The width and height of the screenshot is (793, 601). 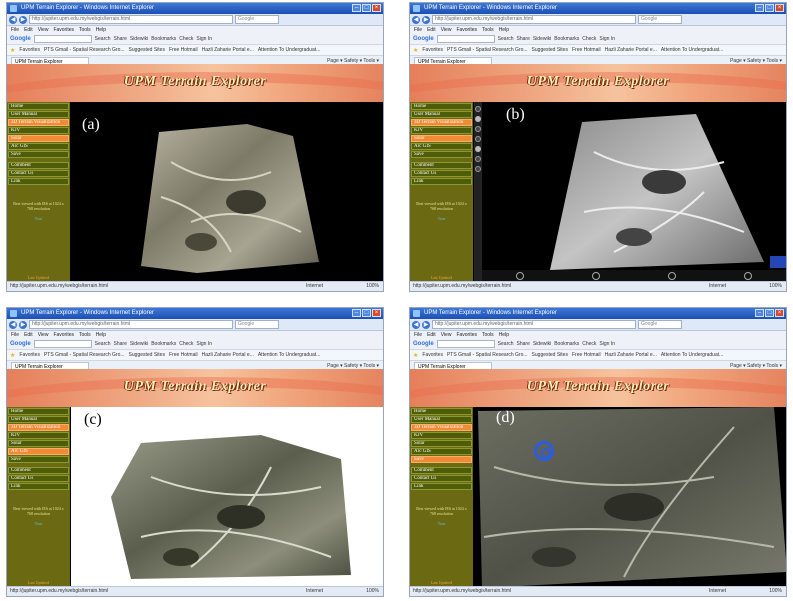 What do you see at coordinates (418, 30) in the screenshot?
I see `menu-file: File` at bounding box center [418, 30].